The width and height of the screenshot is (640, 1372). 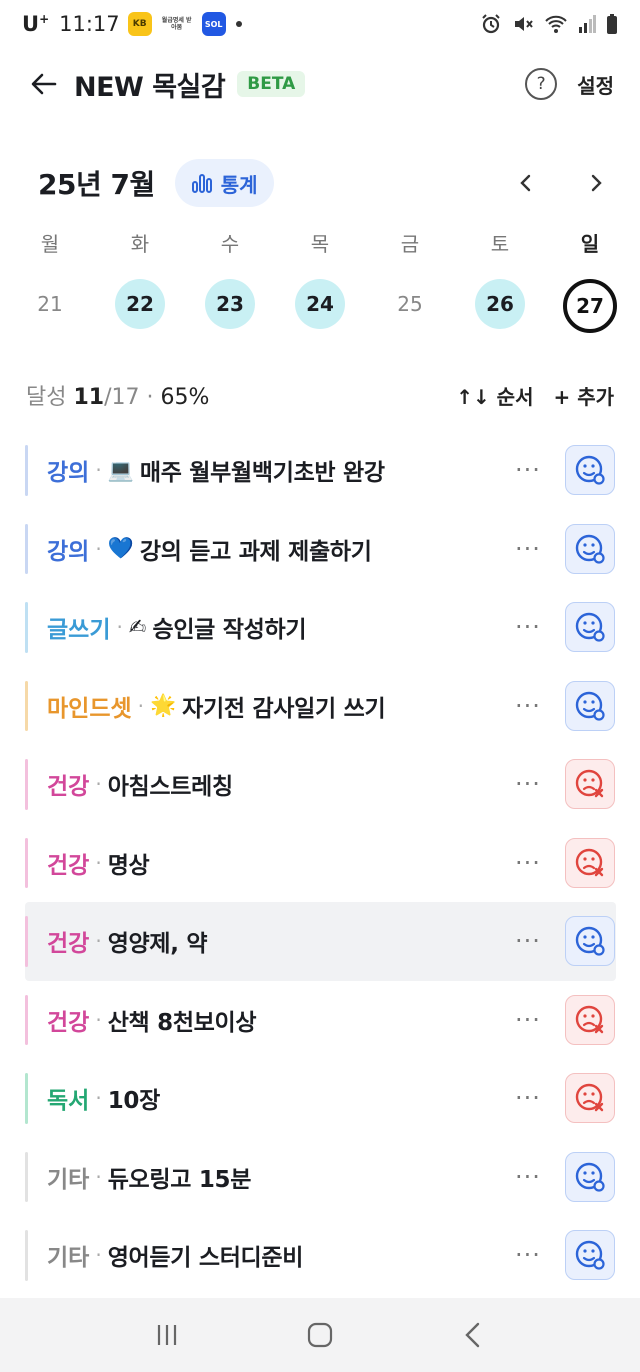 I want to click on sad-x-icon, so click(x=589, y=784).